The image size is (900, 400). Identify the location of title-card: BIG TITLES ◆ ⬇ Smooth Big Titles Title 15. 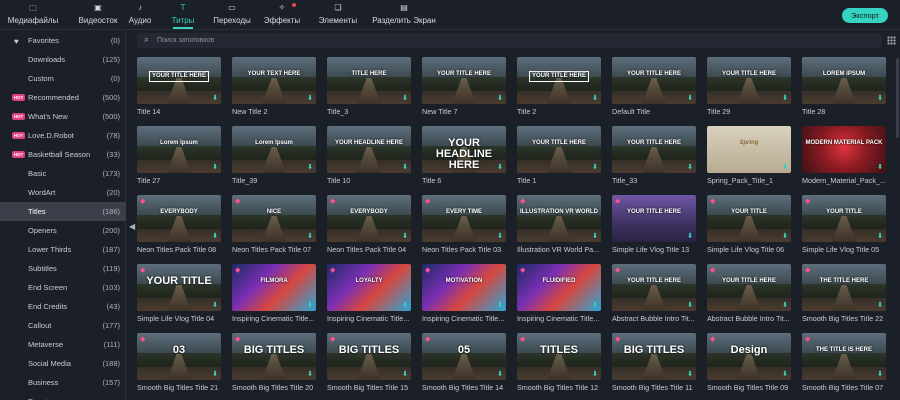
(371, 364).